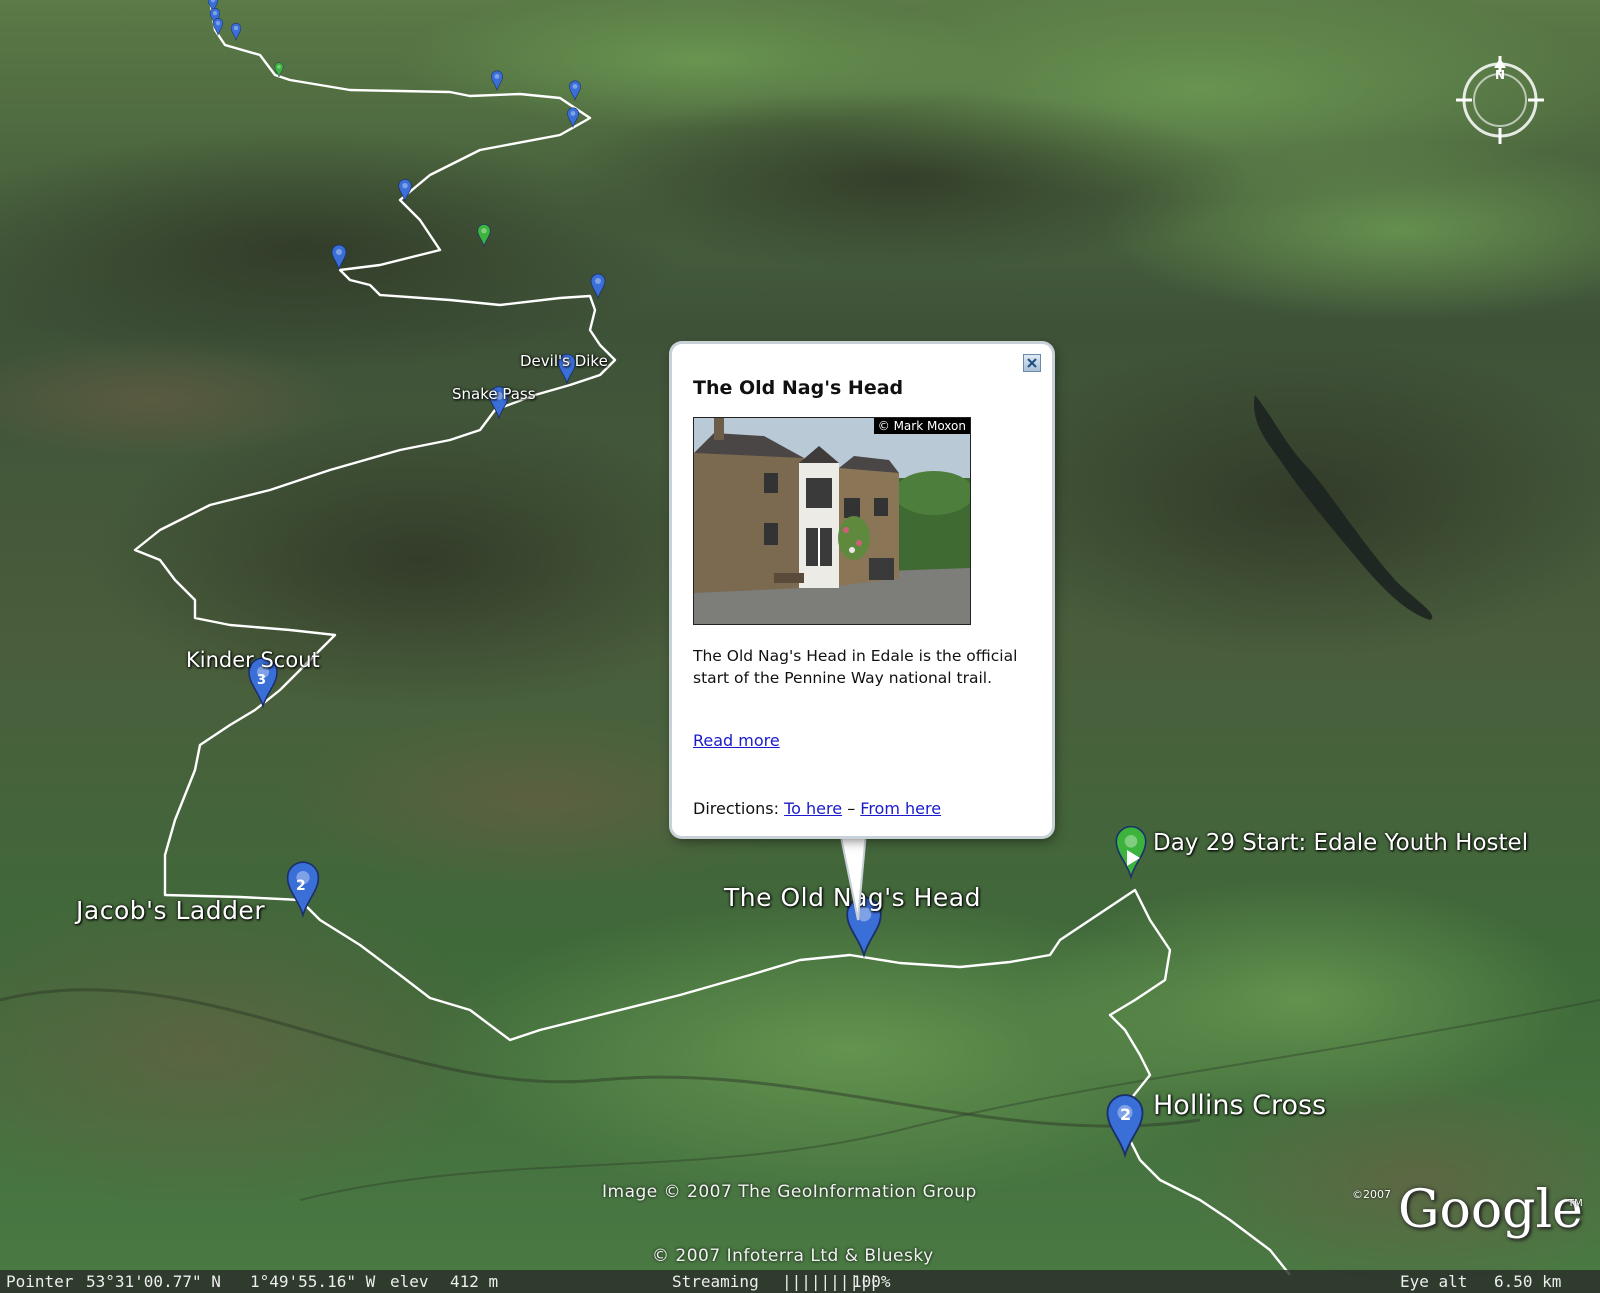 This screenshot has height=1293, width=1600. Describe the element at coordinates (1490, 1210) in the screenshot. I see `google-logo: Google` at that location.